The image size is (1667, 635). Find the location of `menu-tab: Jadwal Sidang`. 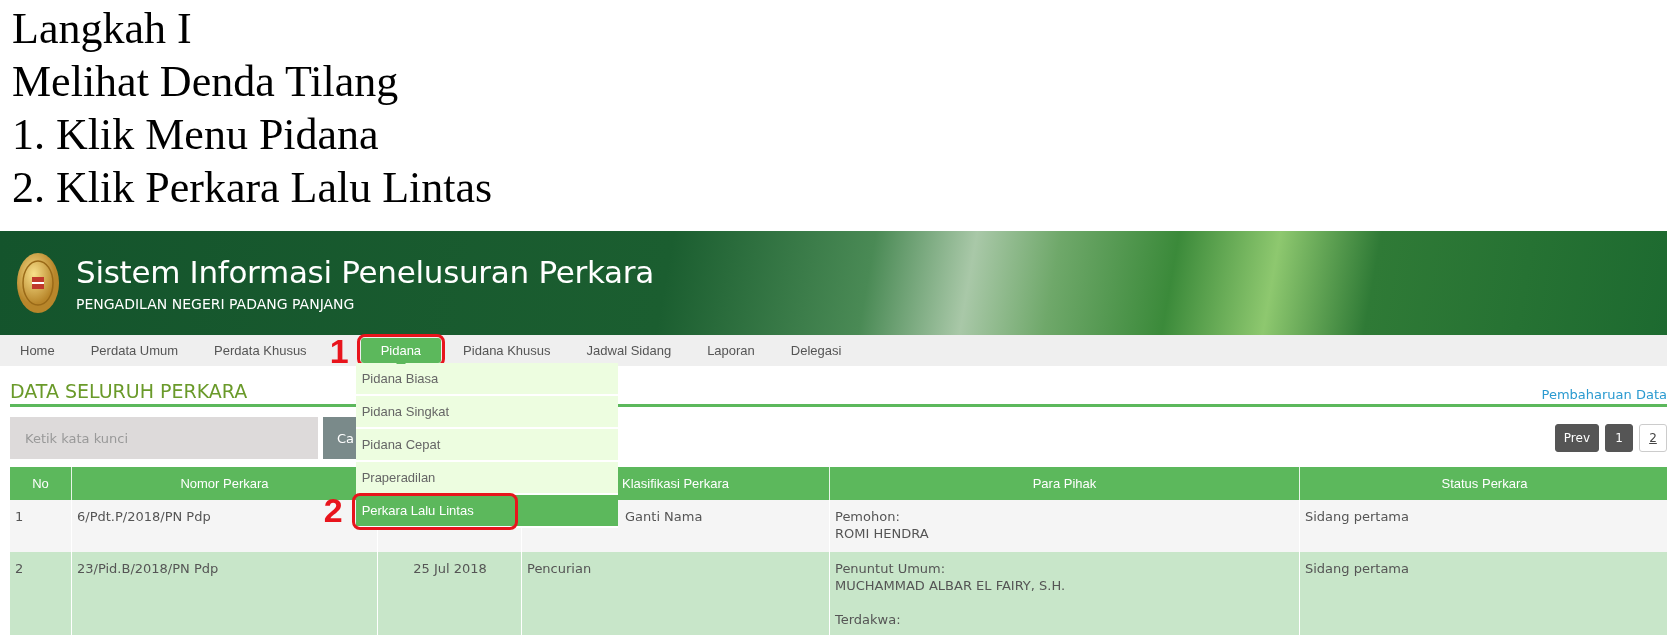

menu-tab: Jadwal Sidang is located at coordinates (629, 350).